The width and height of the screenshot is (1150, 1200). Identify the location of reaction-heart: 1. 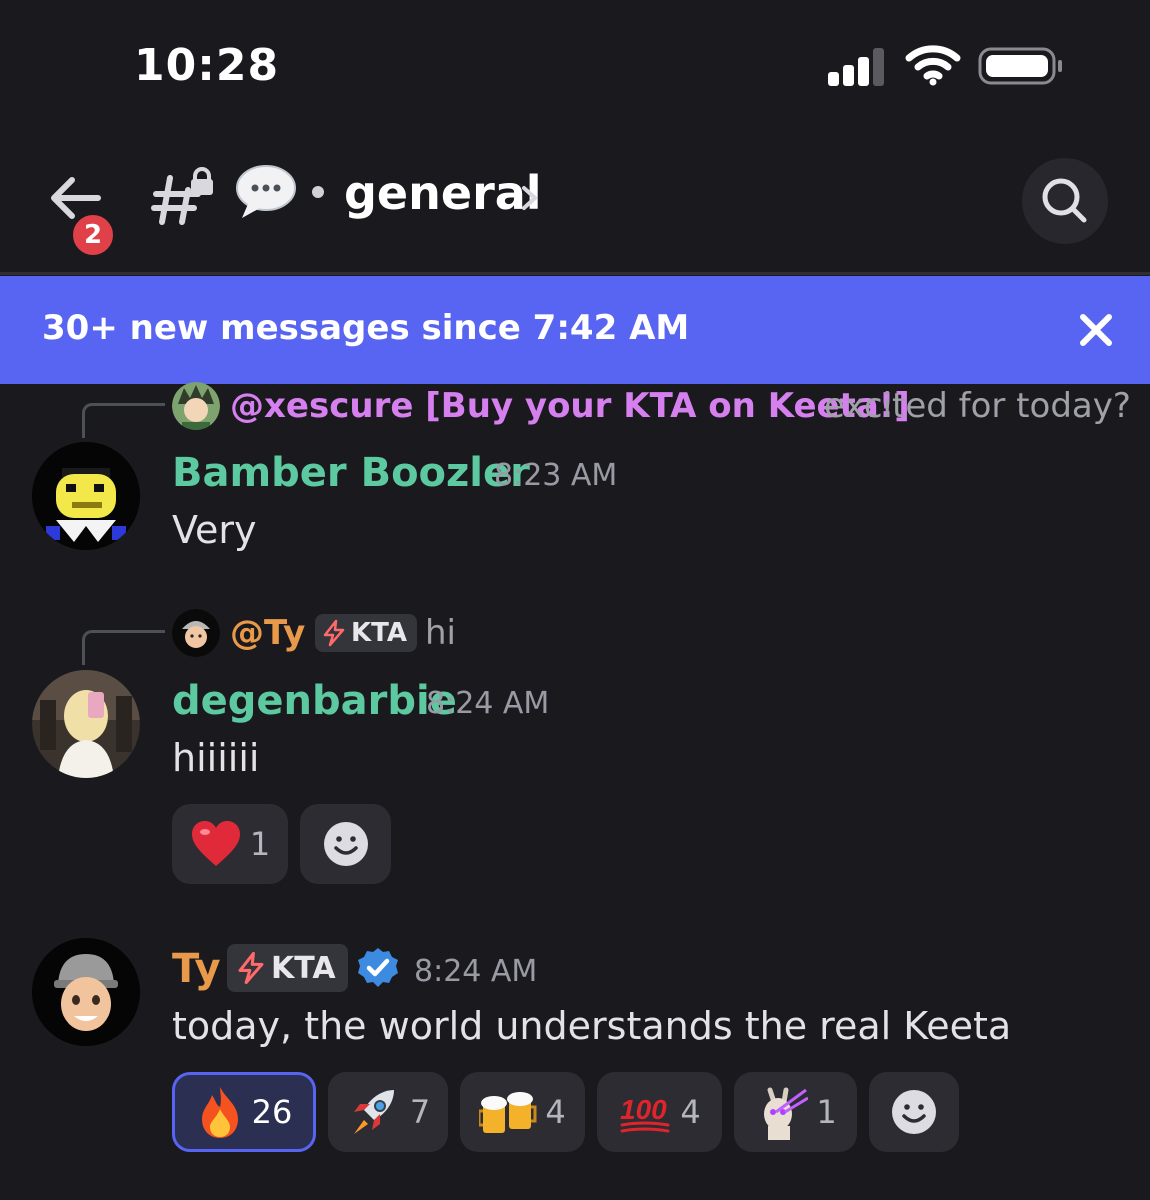
(230, 844).